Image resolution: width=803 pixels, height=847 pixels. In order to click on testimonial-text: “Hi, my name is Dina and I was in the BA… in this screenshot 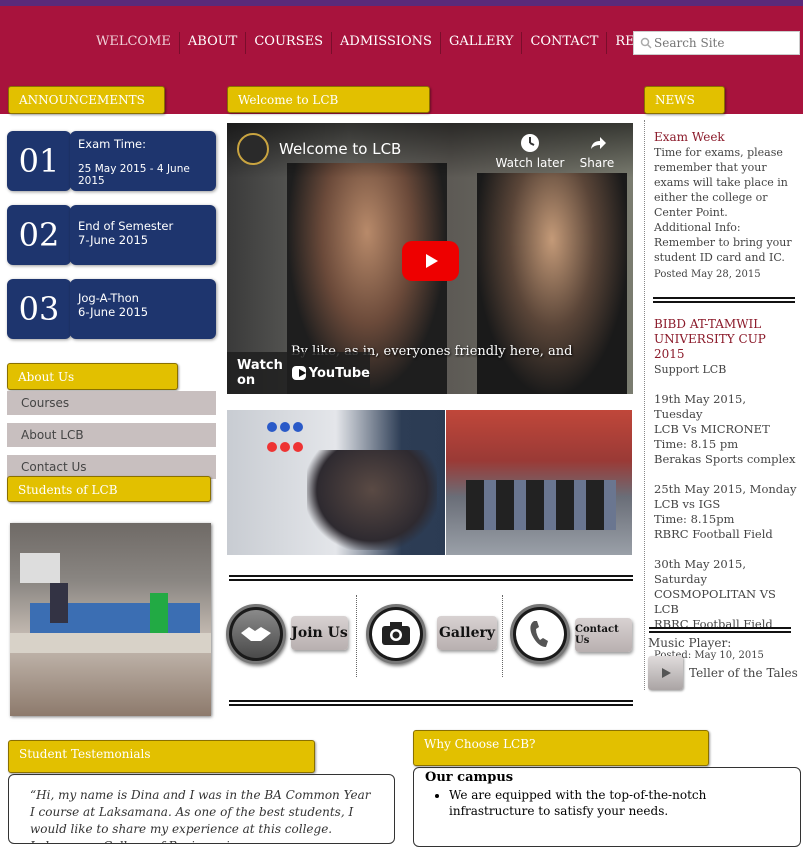, I will do `click(201, 809)`.